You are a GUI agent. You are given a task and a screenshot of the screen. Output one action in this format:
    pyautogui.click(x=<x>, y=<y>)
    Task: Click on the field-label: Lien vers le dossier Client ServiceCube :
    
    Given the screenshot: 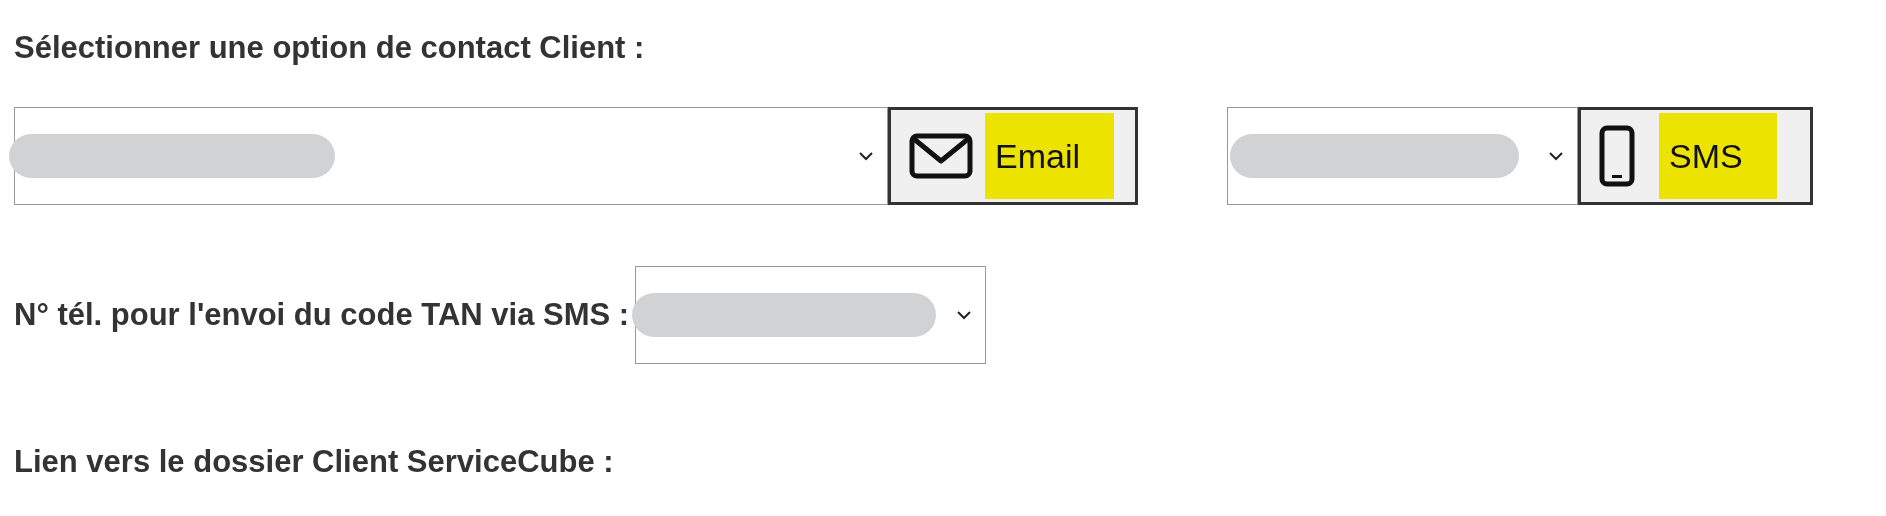 What is the action you would take?
    pyautogui.click(x=314, y=462)
    